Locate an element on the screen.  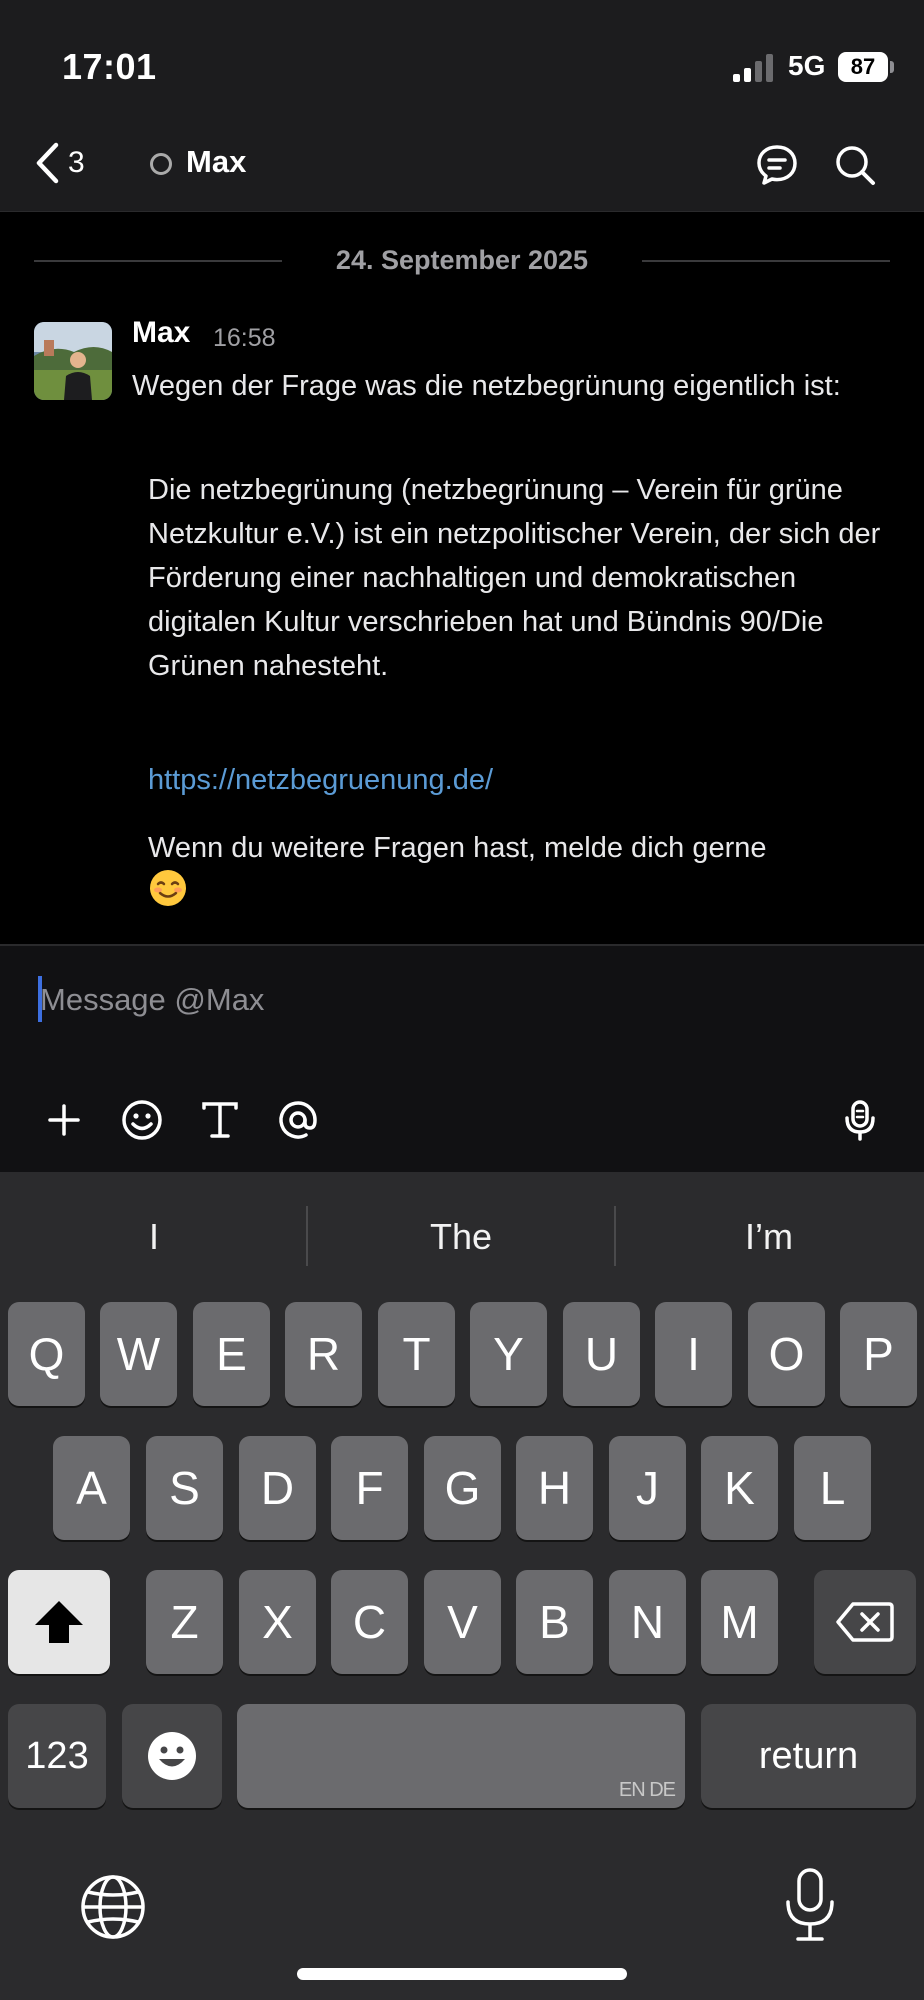
status-bar: 17:01 5G 87 is located at coordinates (462, 60).